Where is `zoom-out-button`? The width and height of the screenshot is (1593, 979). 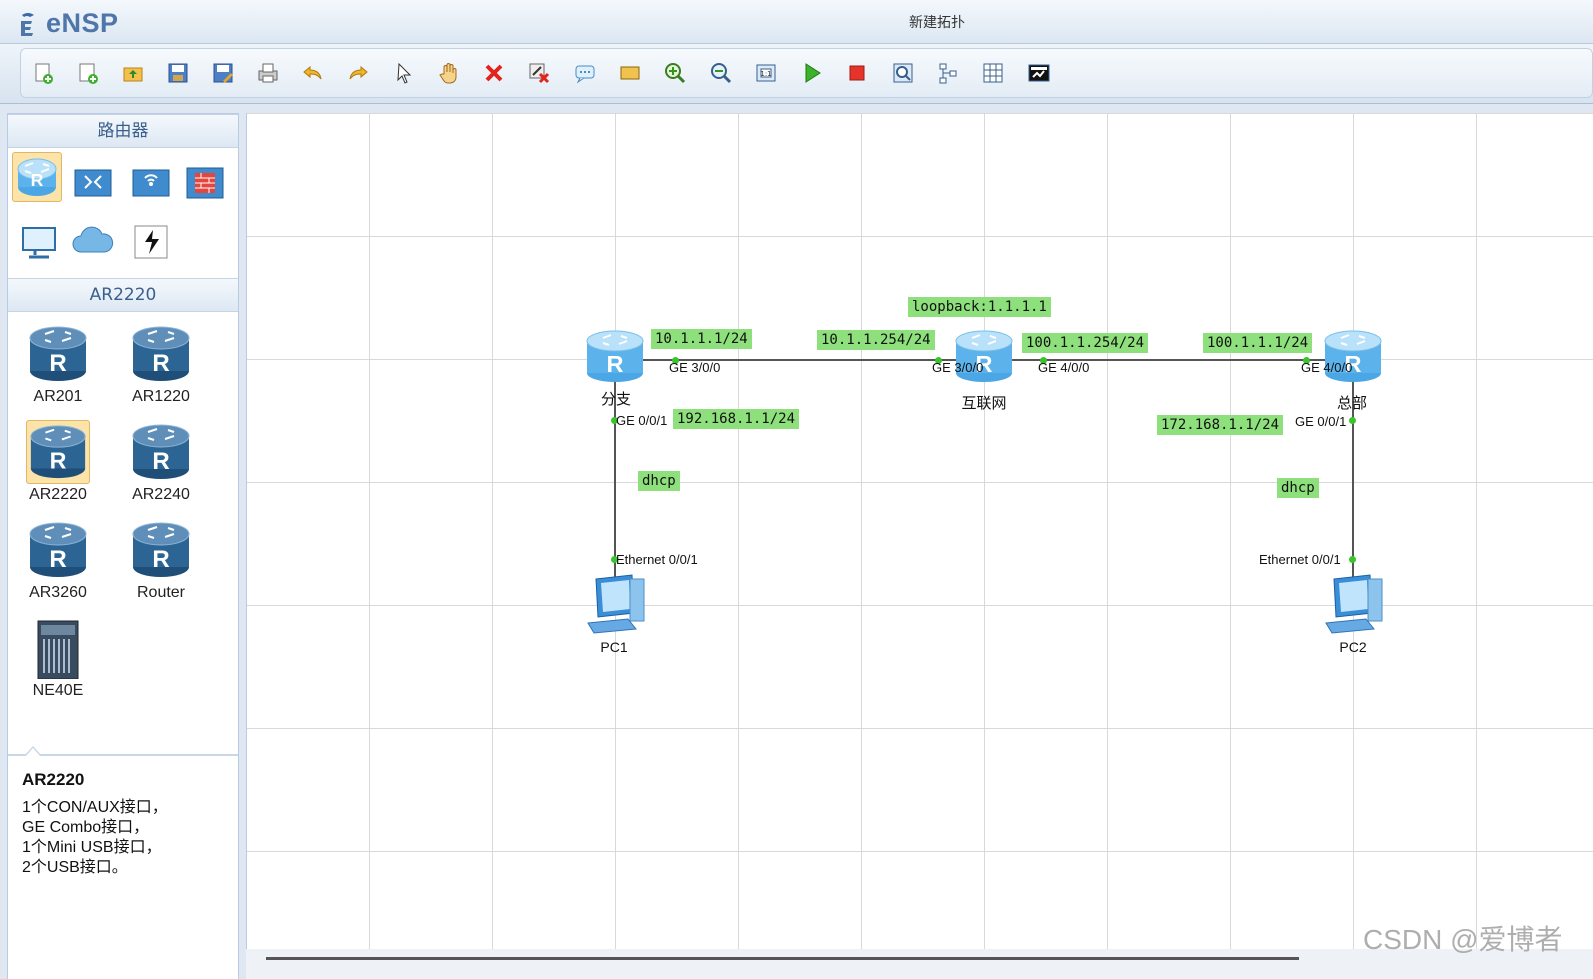 zoom-out-button is located at coordinates (721, 73).